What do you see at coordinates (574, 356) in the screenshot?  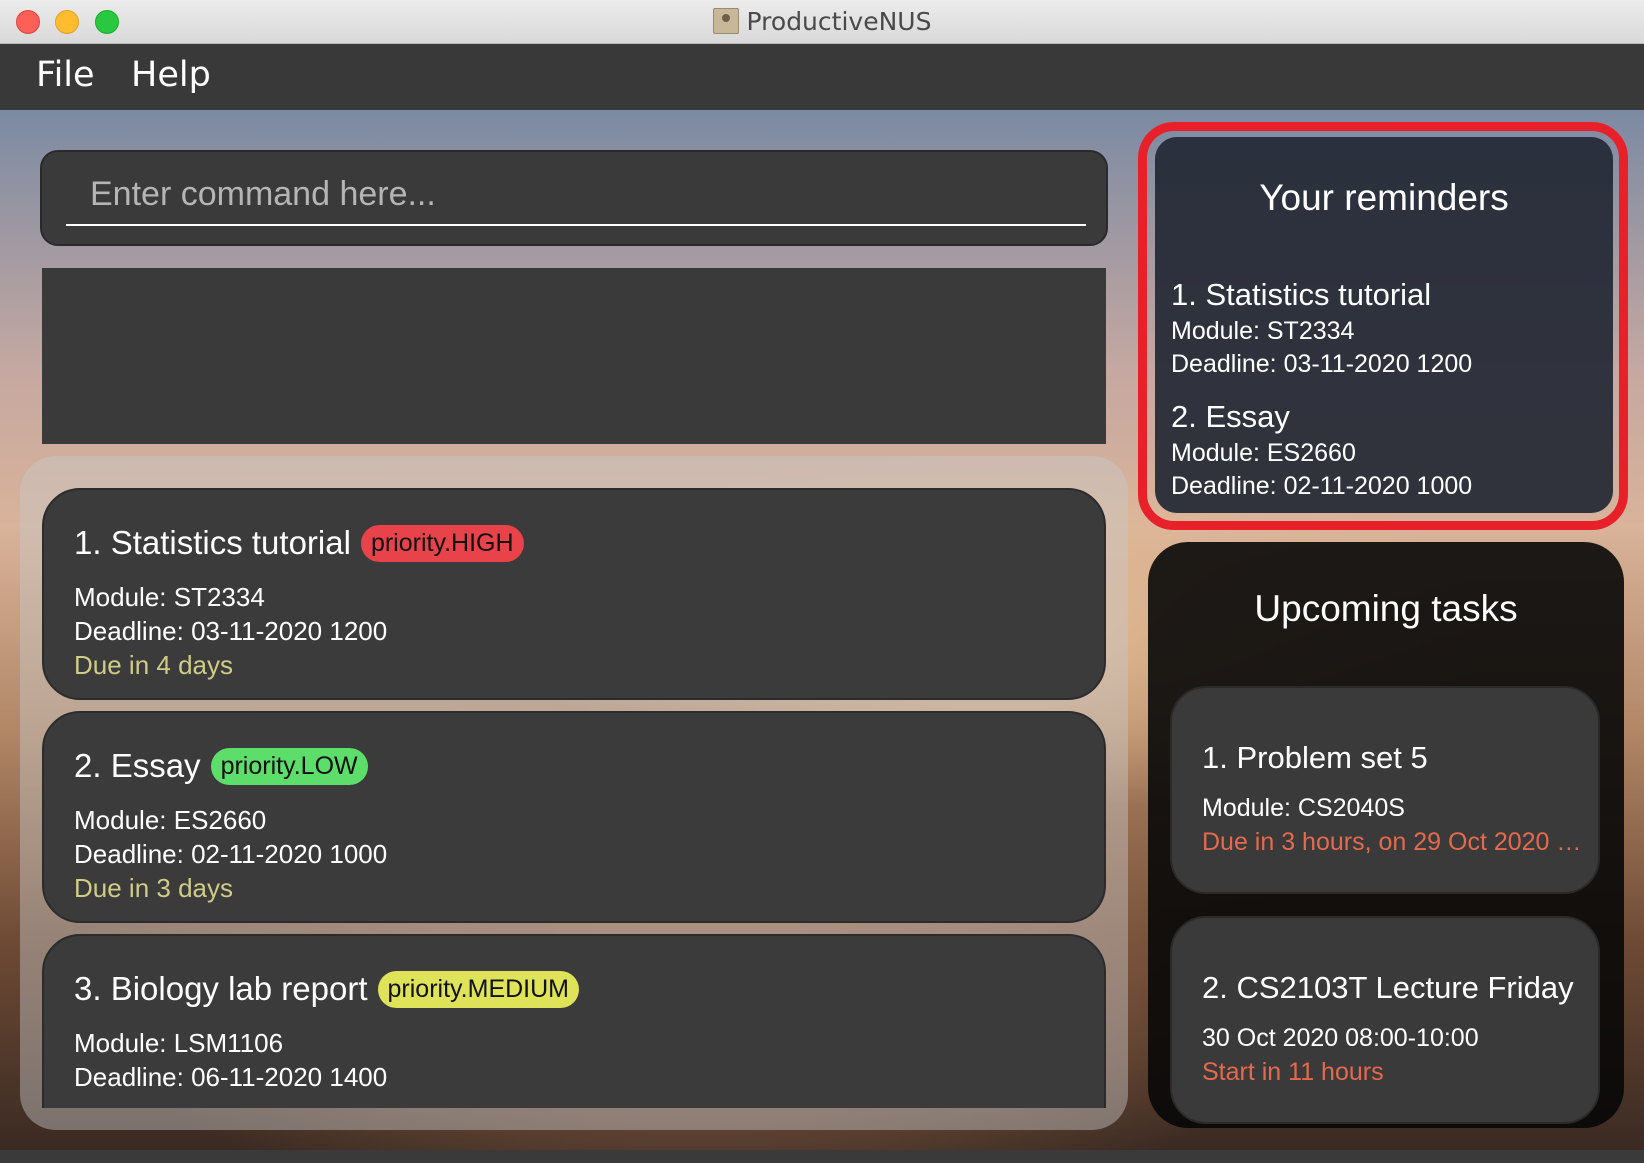 I see `result-display` at bounding box center [574, 356].